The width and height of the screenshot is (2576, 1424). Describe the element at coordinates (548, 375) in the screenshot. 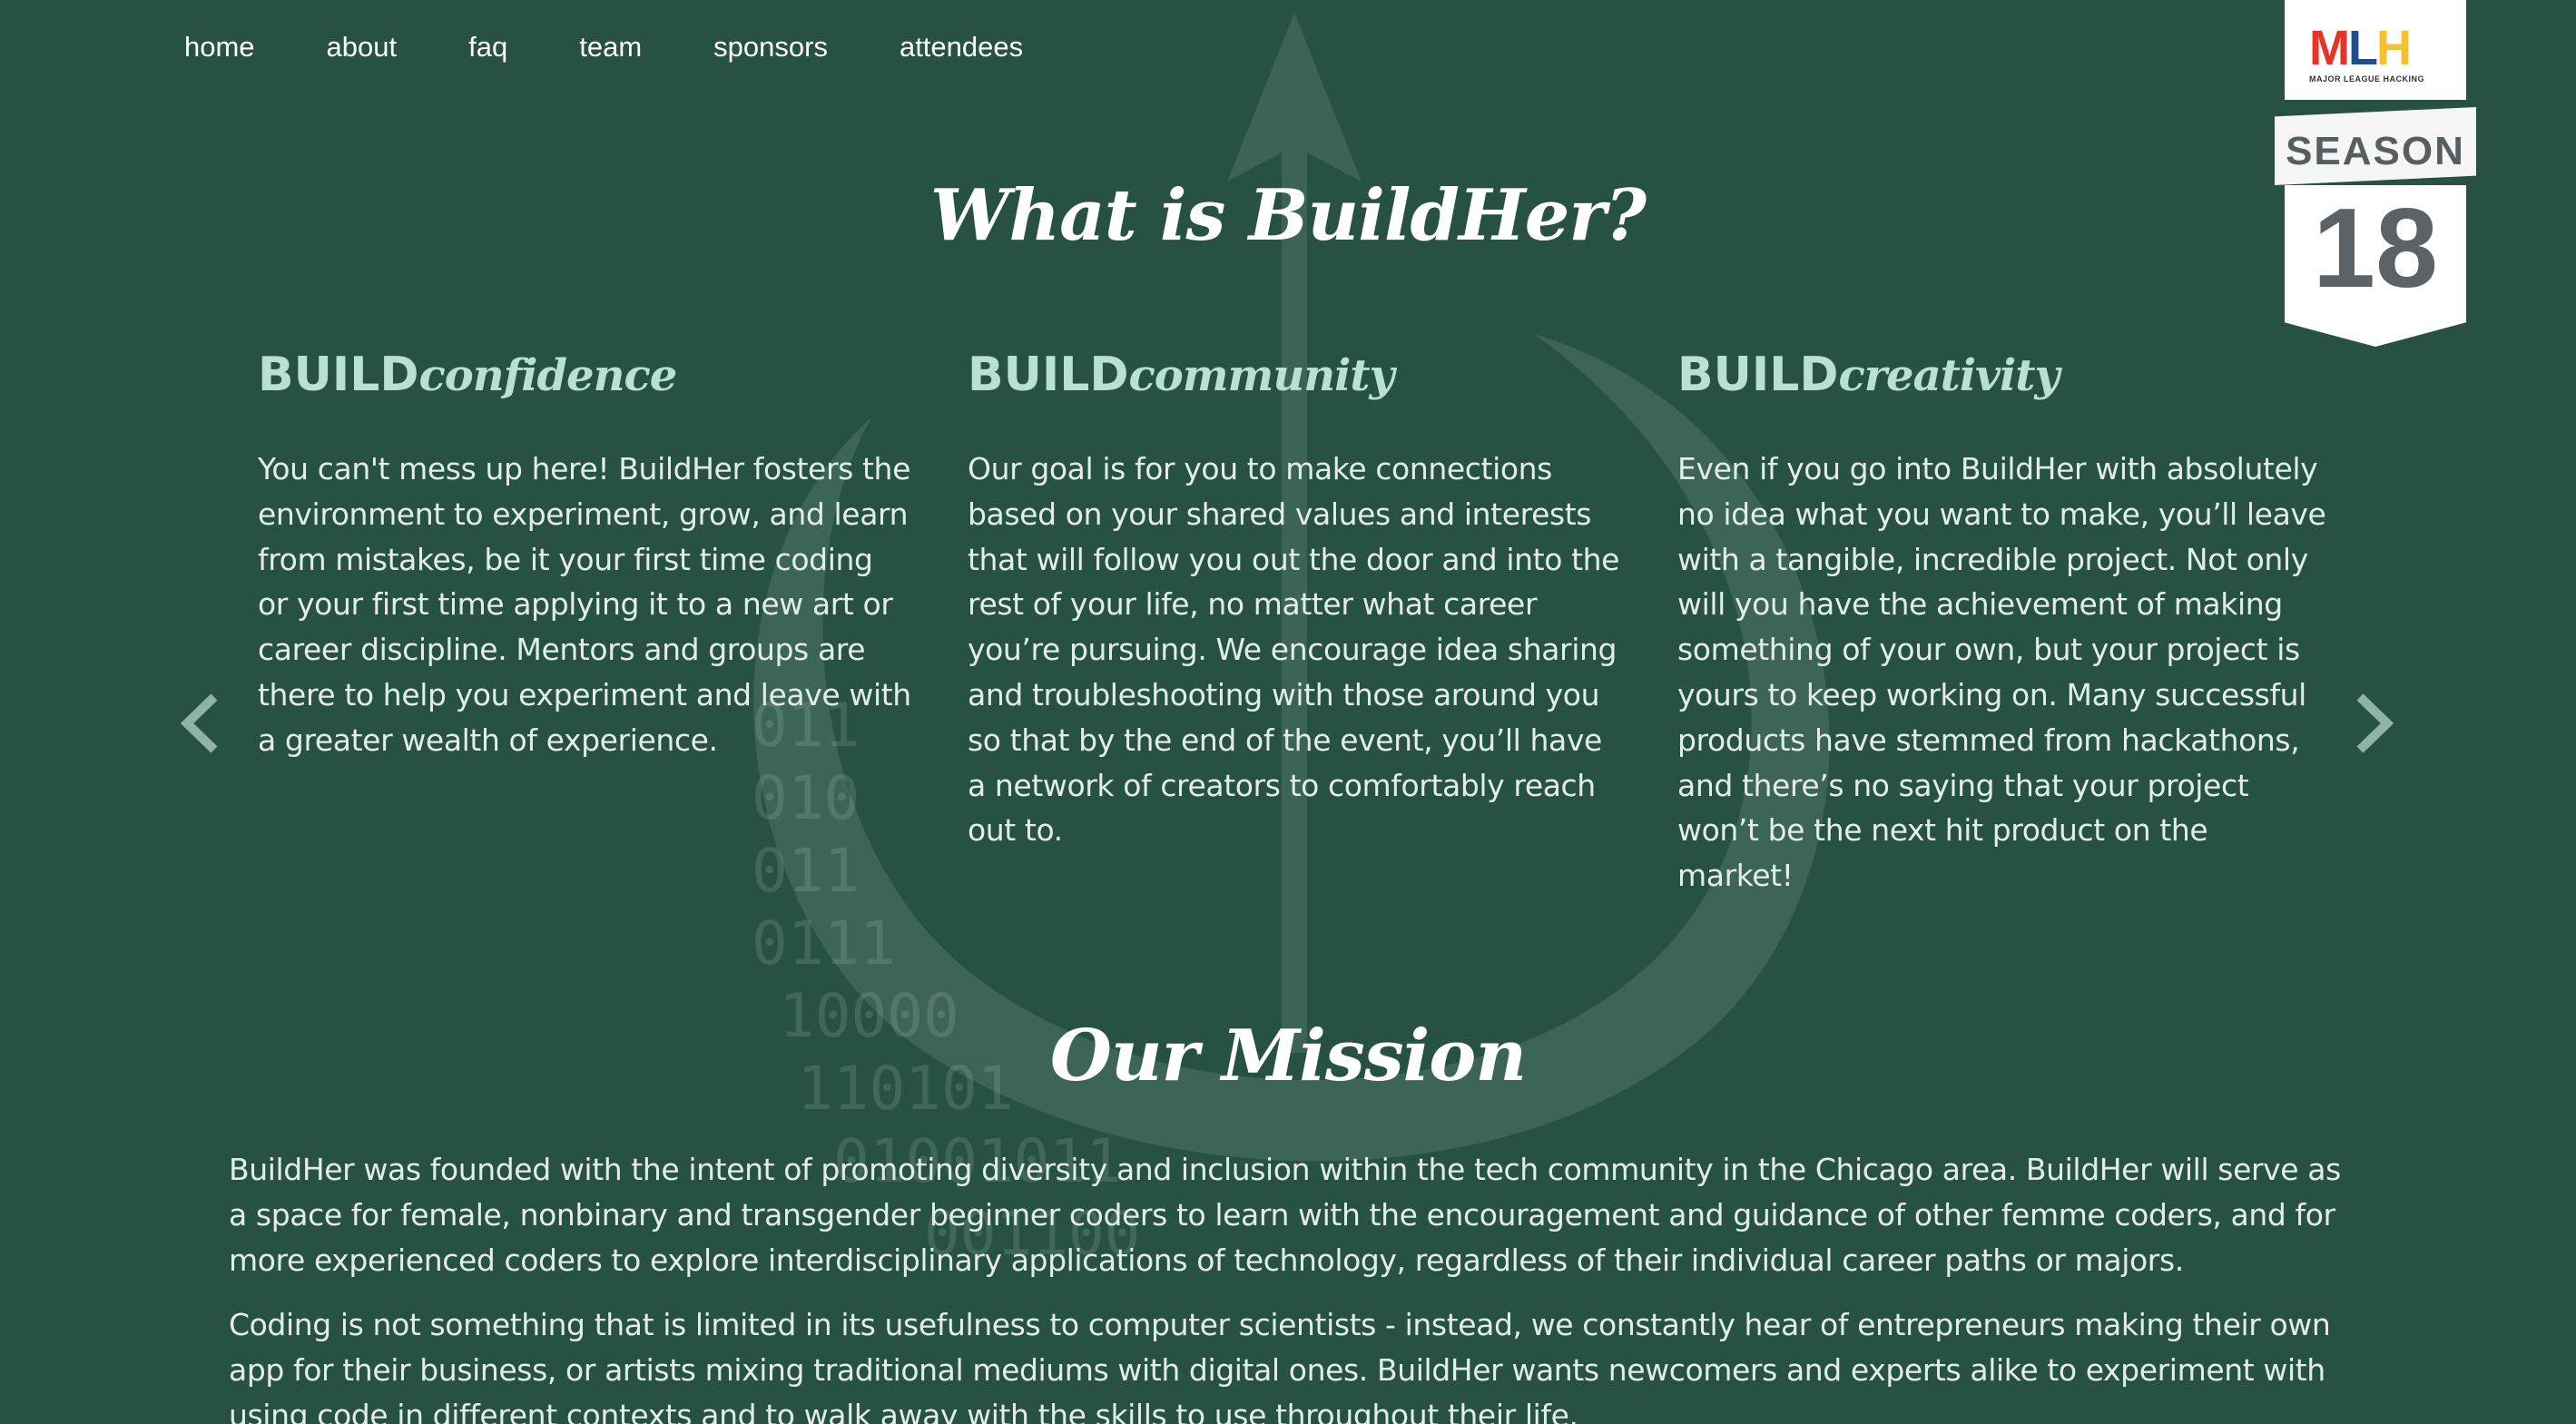

I see `column-title-soft: confidence` at that location.